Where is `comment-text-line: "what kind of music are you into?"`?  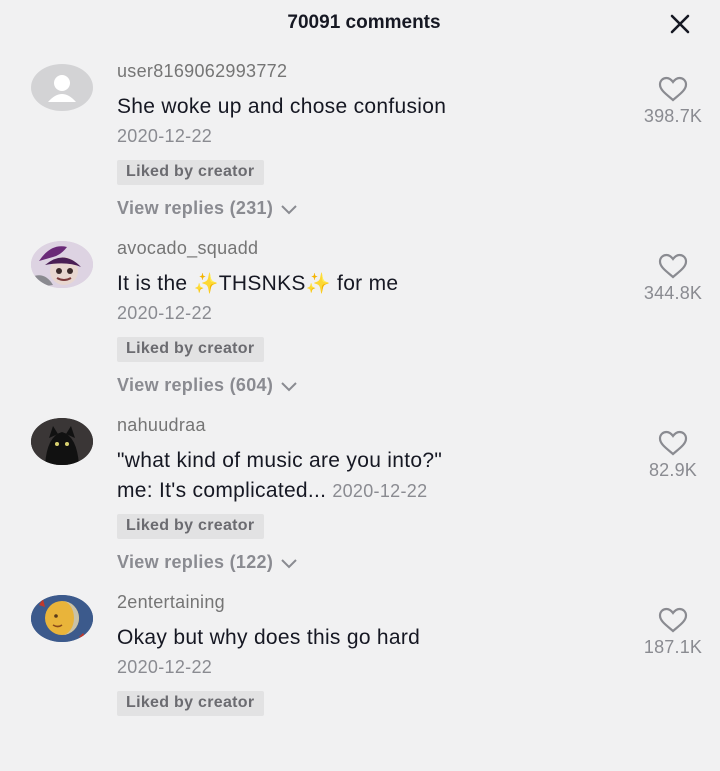
comment-text-line: "what kind of music are you into?" is located at coordinates (280, 460).